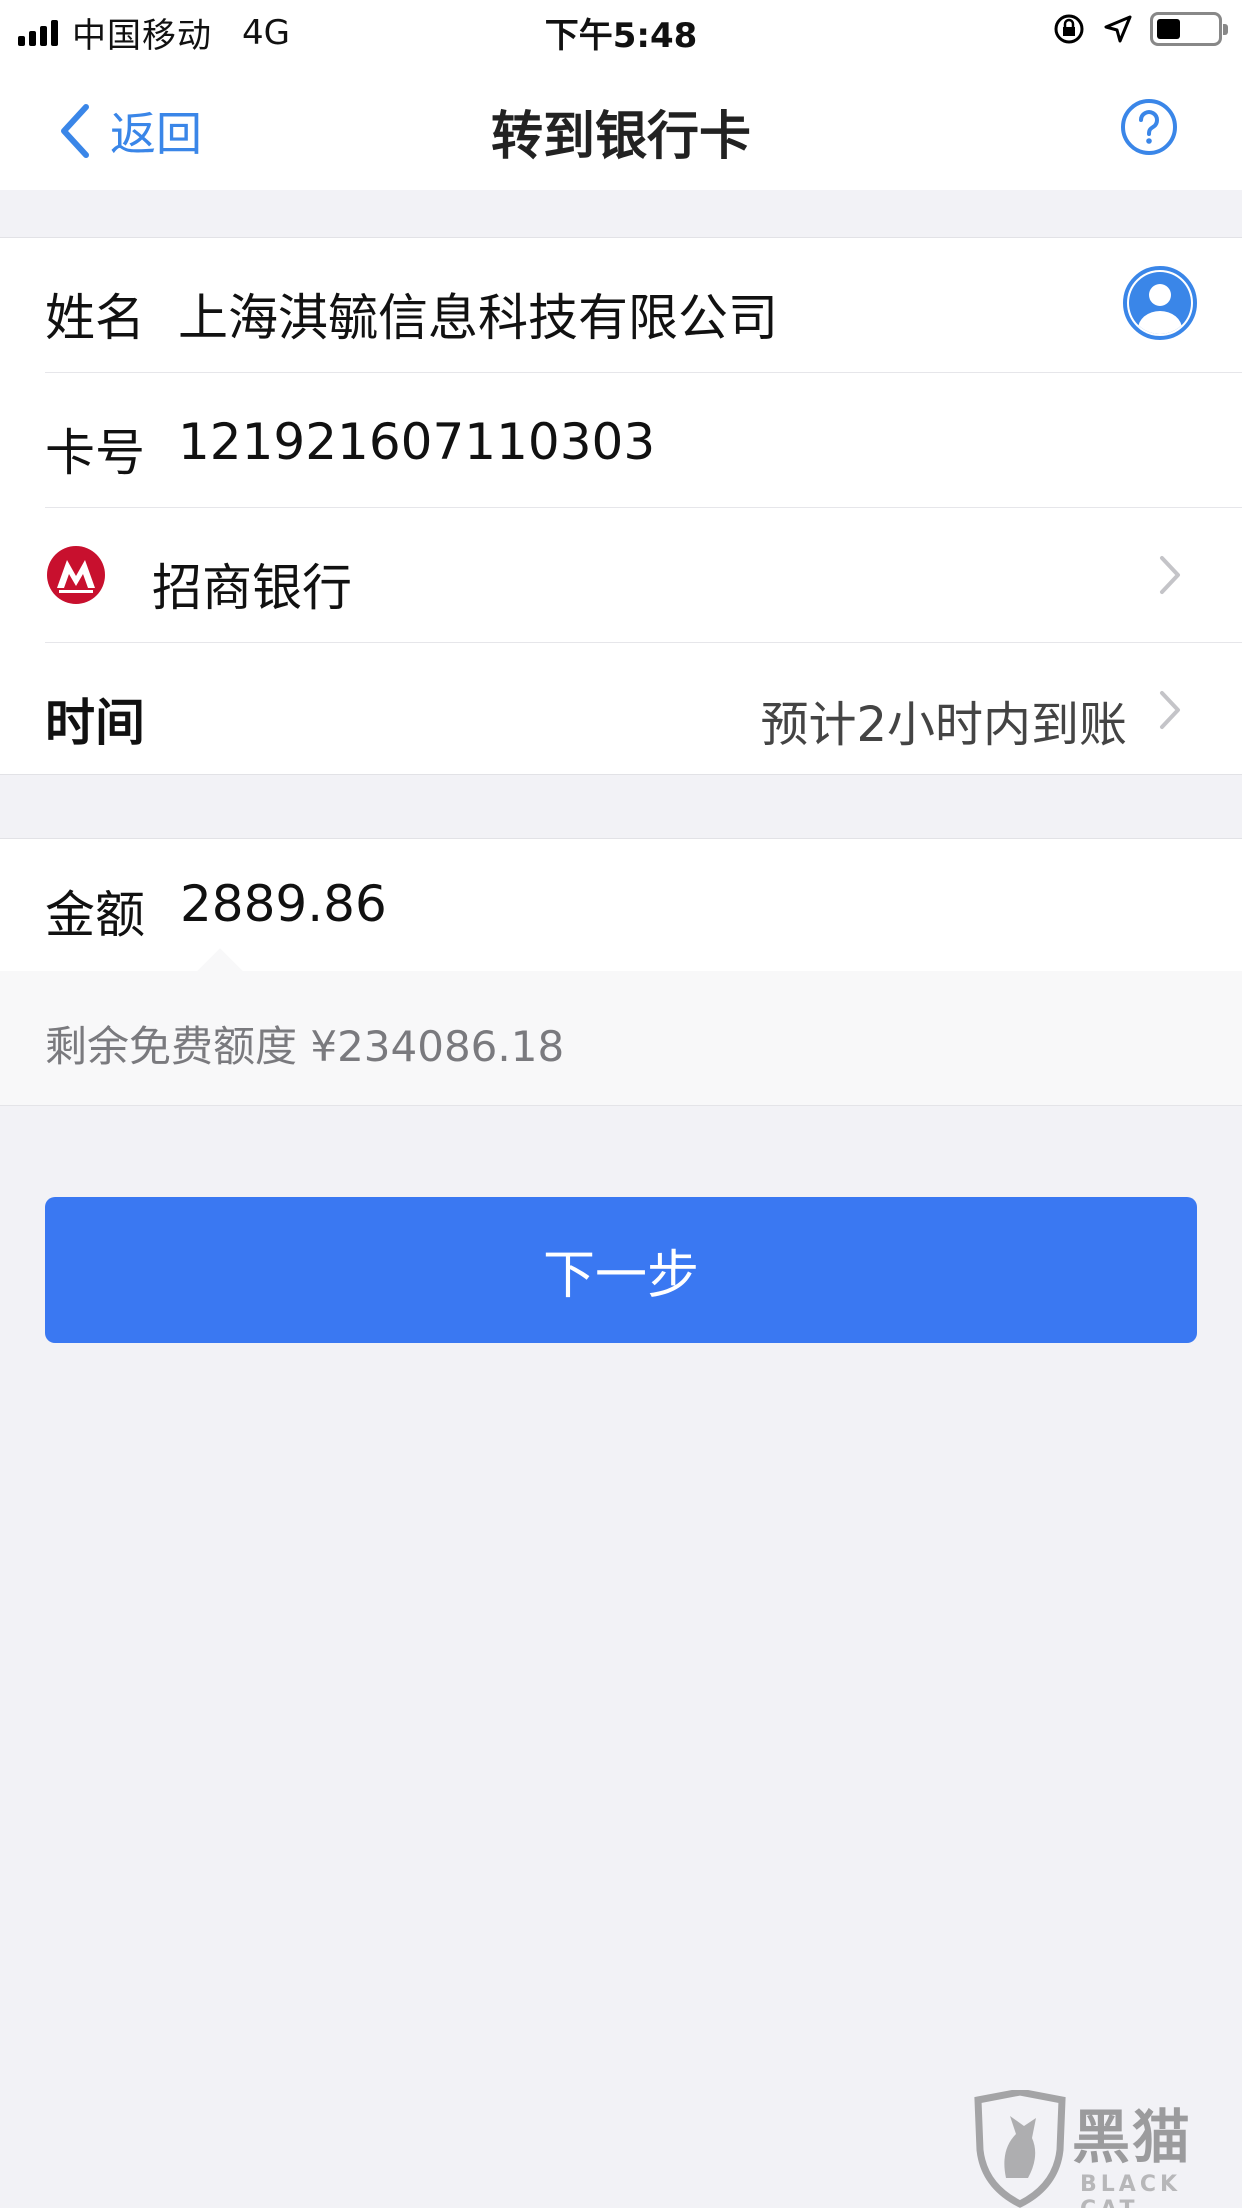 Image resolution: width=1242 pixels, height=2208 pixels. What do you see at coordinates (95, 723) in the screenshot?
I see `time-label: 时间` at bounding box center [95, 723].